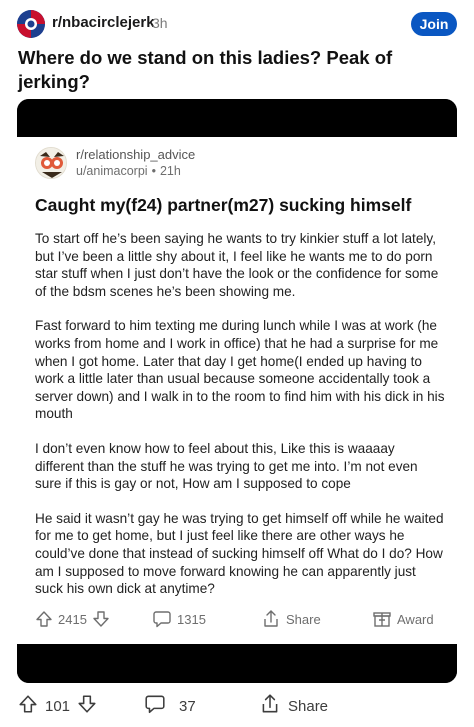 The height and width of the screenshot is (727, 474). Describe the element at coordinates (103, 22) in the screenshot. I see `subreddit-name: r/nbacirclejerk` at that location.